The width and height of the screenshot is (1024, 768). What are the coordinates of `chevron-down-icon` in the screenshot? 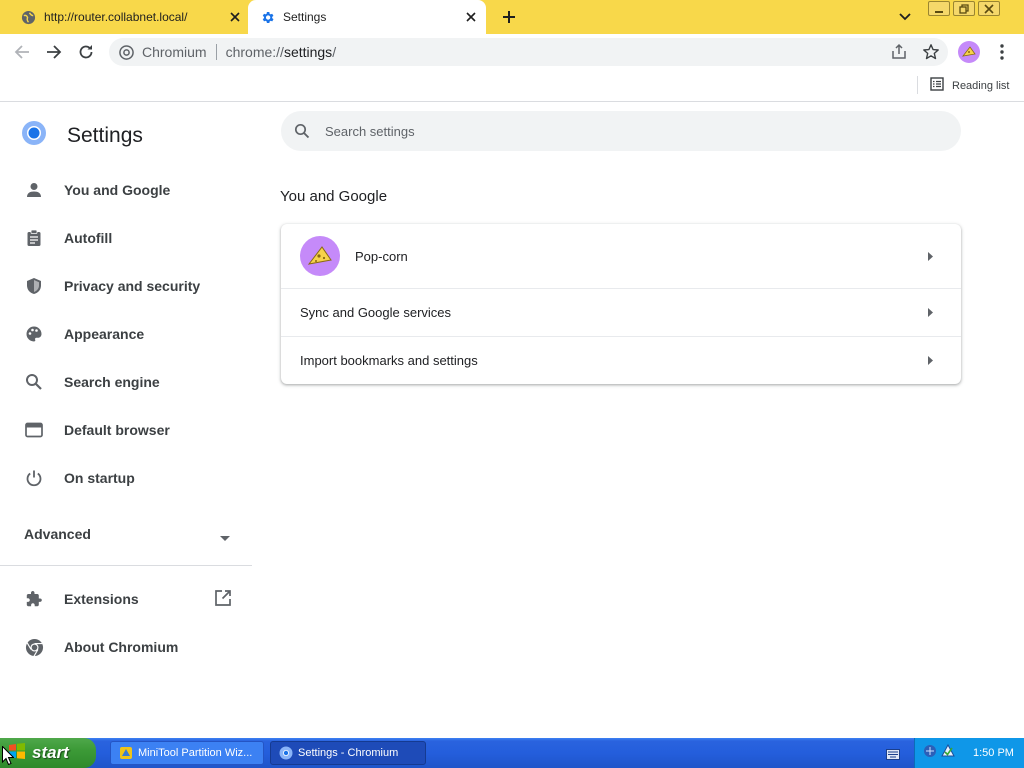 It's located at (905, 17).